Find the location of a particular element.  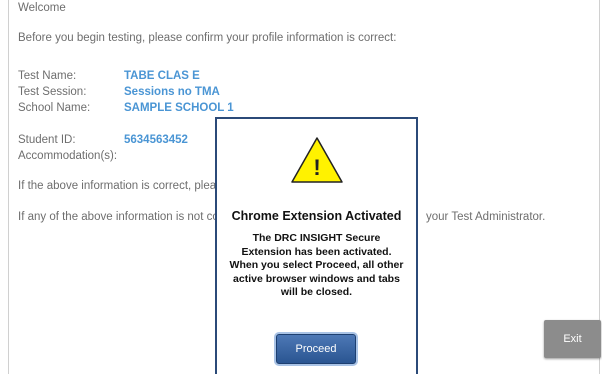

school-name-label: School Name: is located at coordinates (54, 108).